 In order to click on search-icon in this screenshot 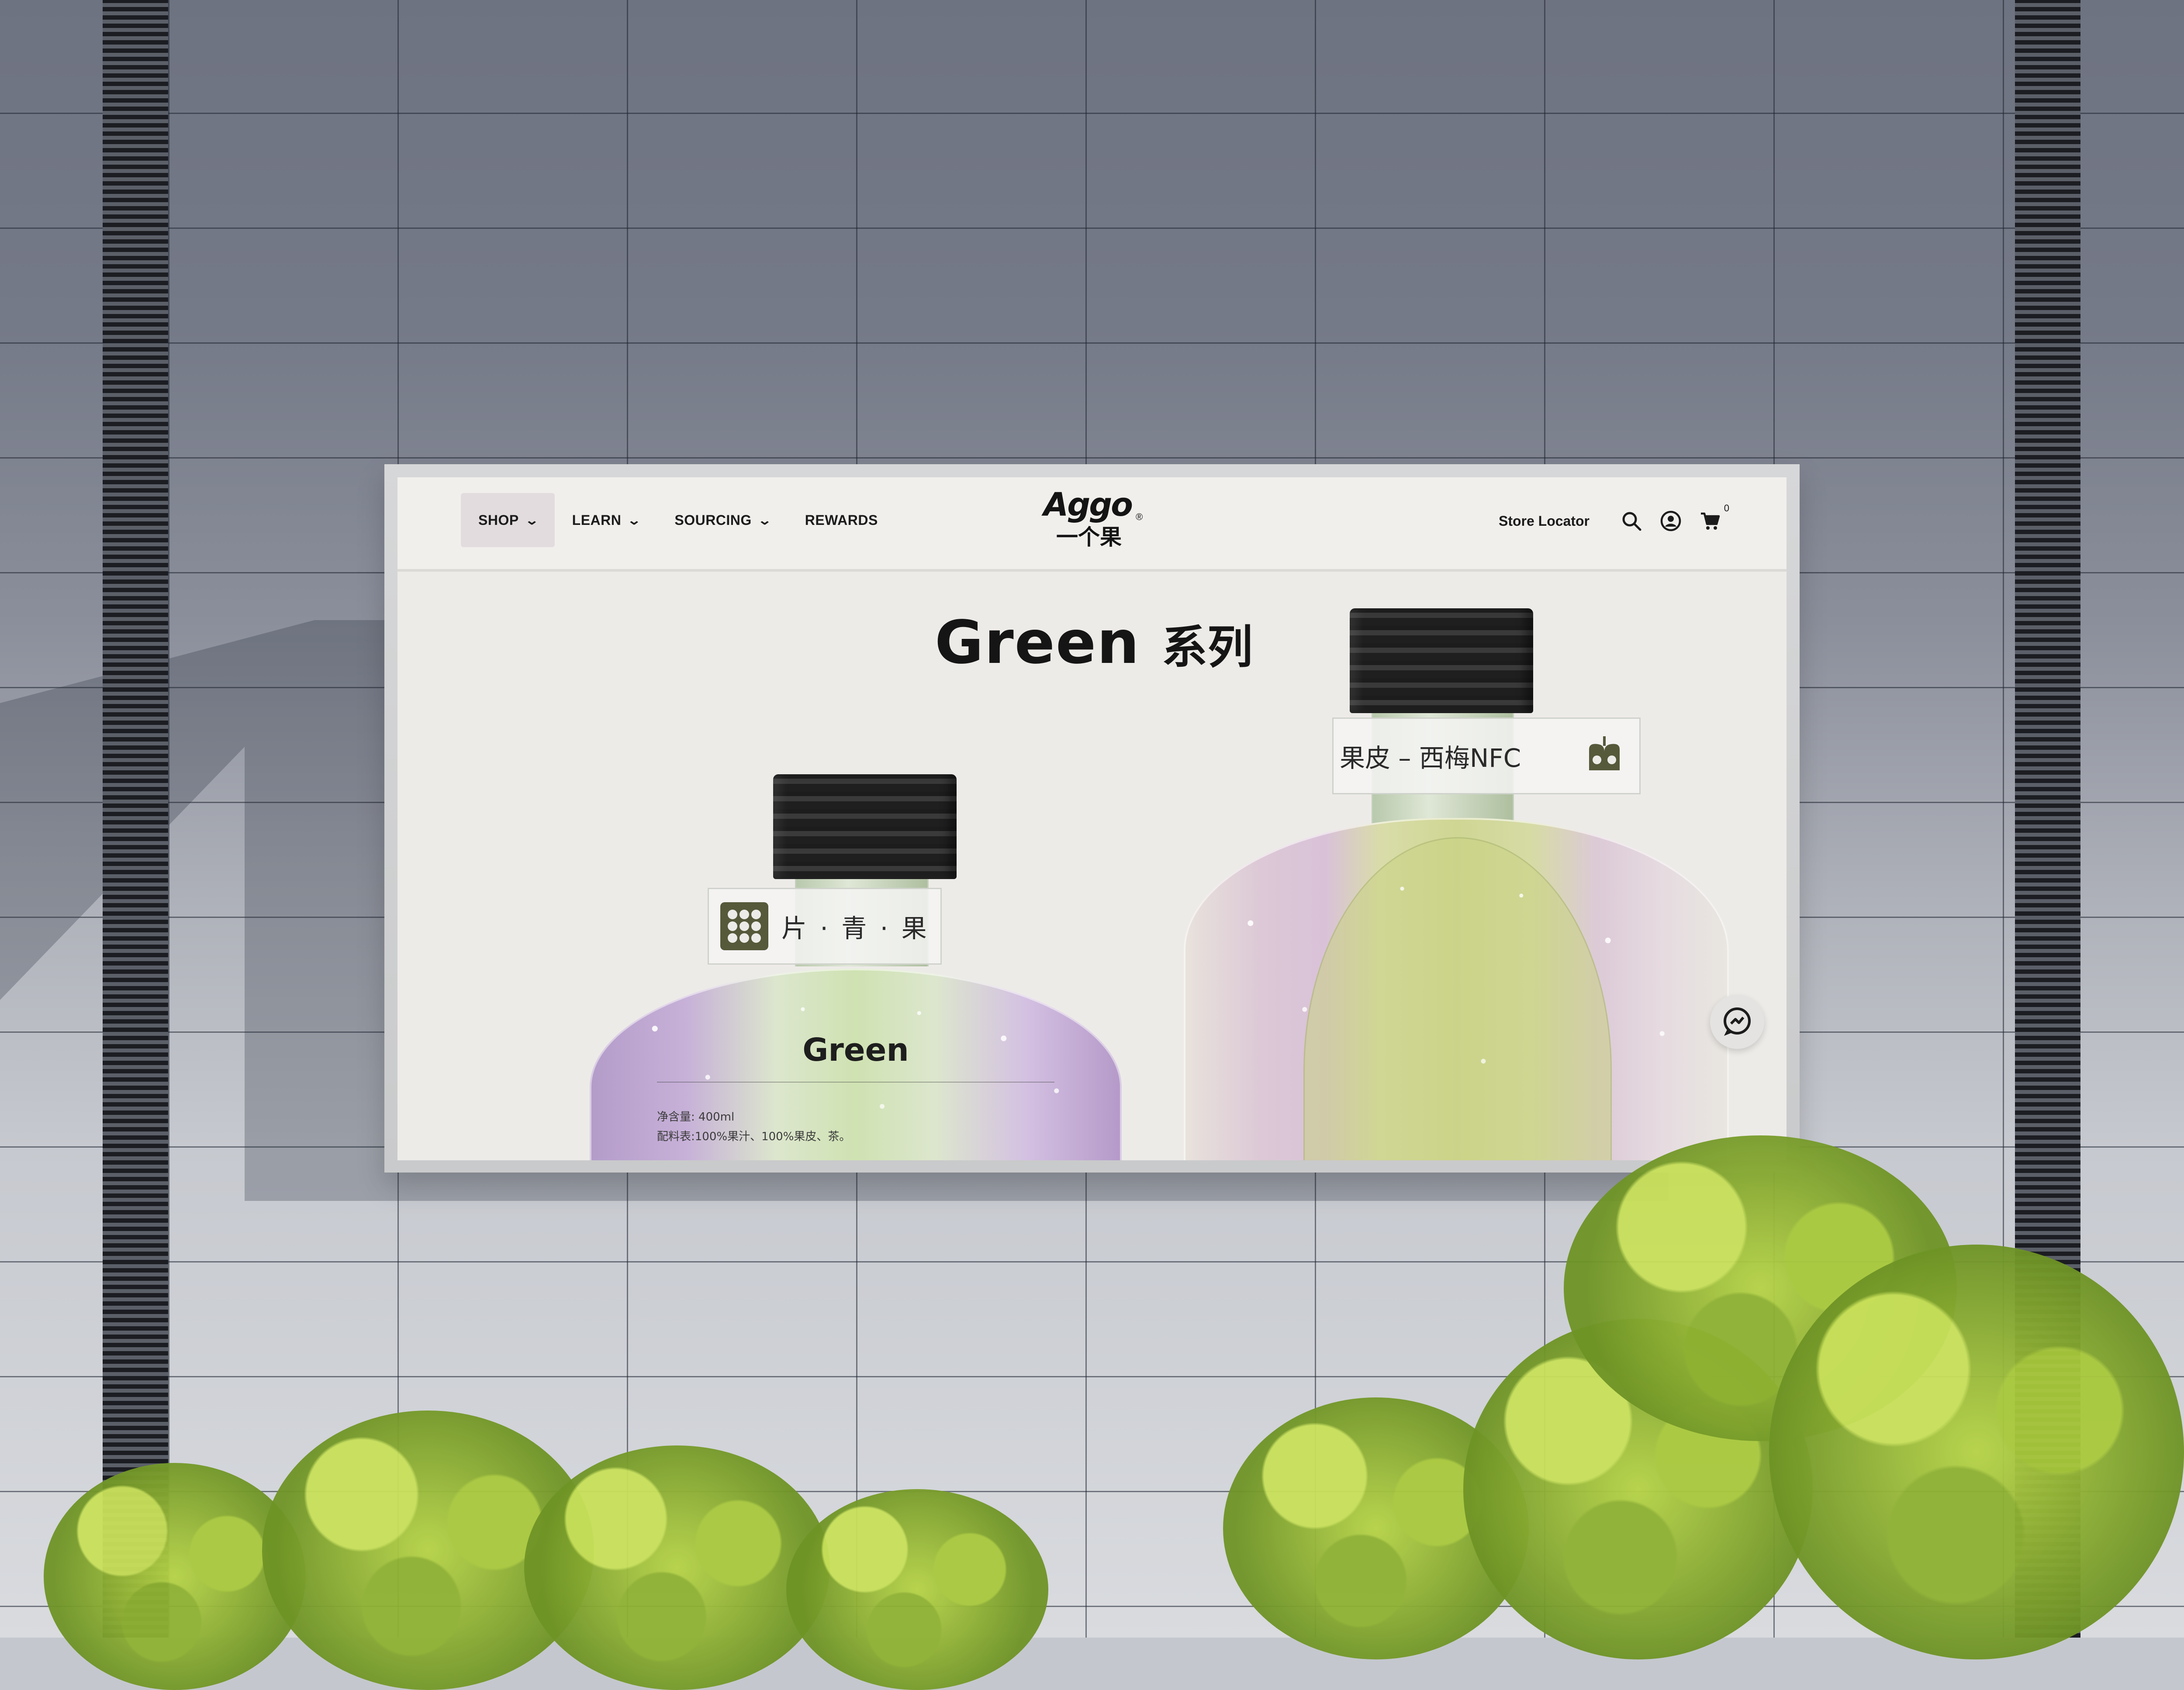, I will do `click(1631, 521)`.